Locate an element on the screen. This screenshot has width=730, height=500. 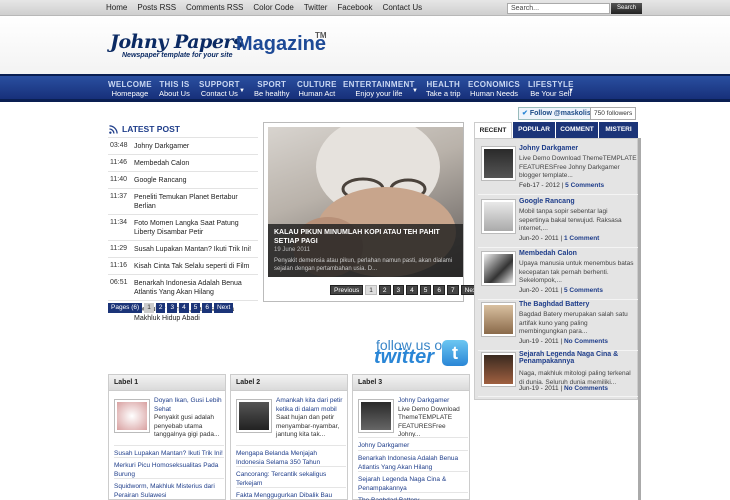
top-post-title: Doyan Ikan, Gusi Lebih Sehat is located at coordinates (188, 405).